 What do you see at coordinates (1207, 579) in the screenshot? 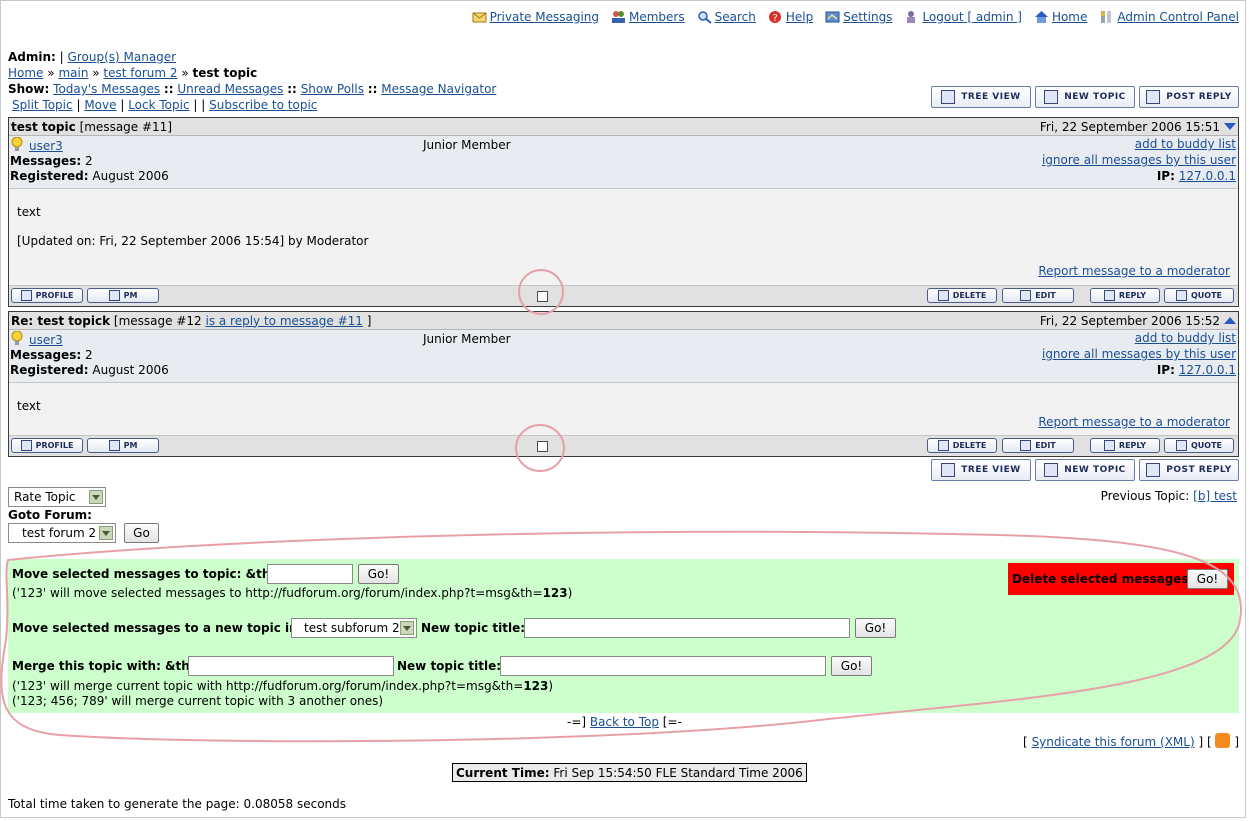
I see `delete-go-button: Go!` at bounding box center [1207, 579].